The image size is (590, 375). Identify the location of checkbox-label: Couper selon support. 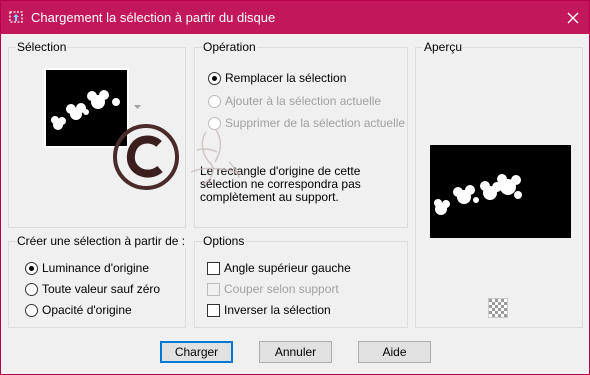
(281, 289).